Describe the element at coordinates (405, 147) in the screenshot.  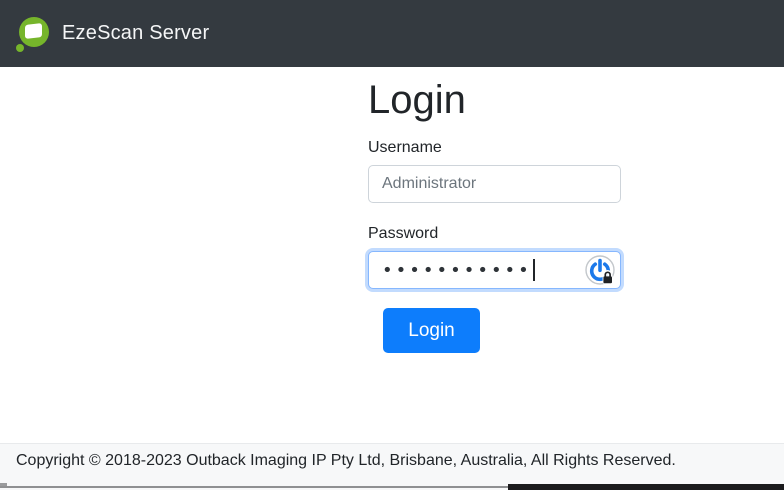
I see `username-label: Username` at that location.